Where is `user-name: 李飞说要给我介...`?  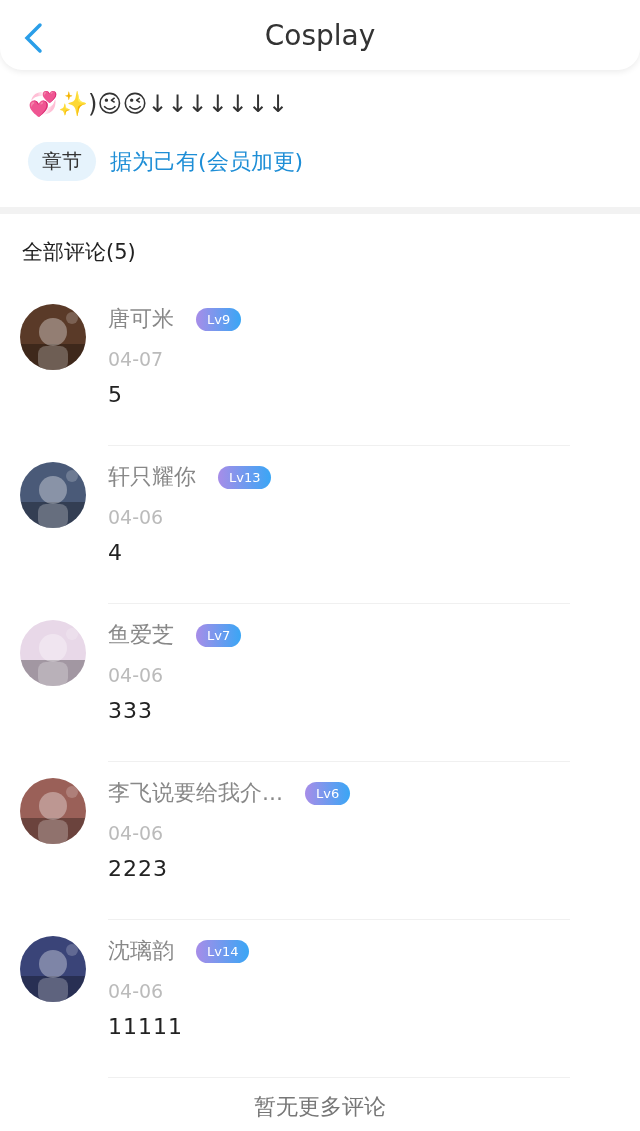 user-name: 李飞说要给我介... is located at coordinates (195, 793).